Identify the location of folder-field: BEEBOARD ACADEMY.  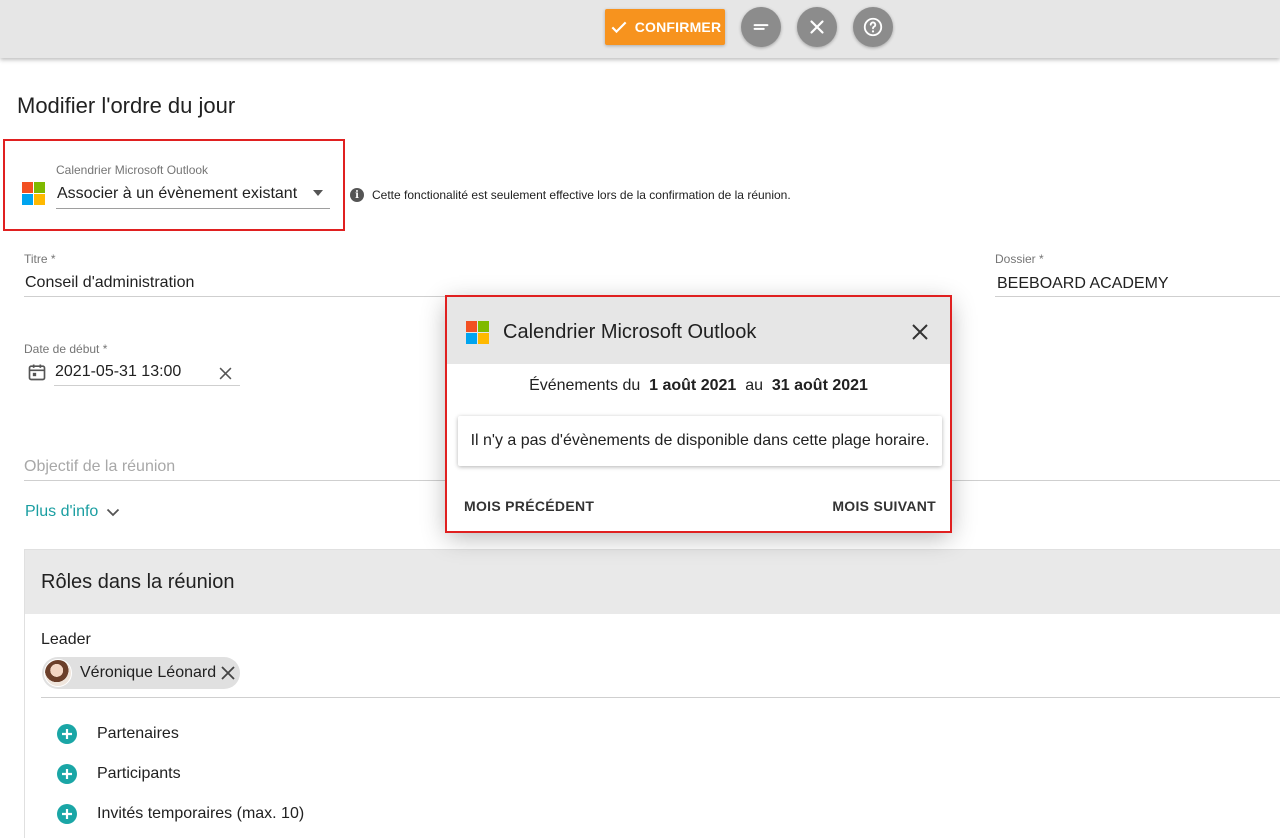
(1137, 283).